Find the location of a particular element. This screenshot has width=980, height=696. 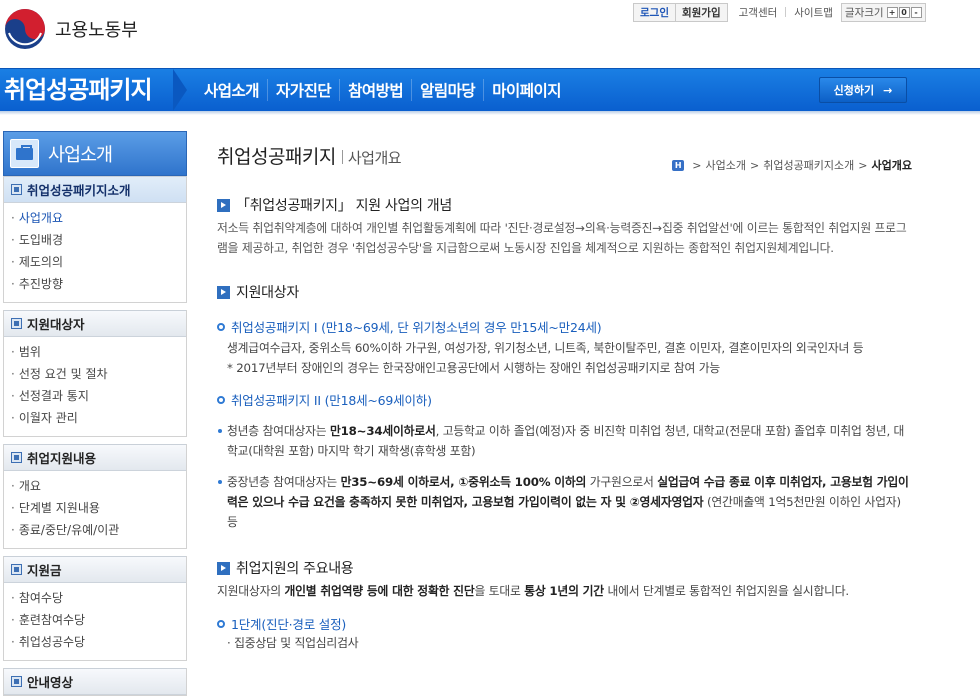

sidebar-title: 사업소개 is located at coordinates (95, 153).